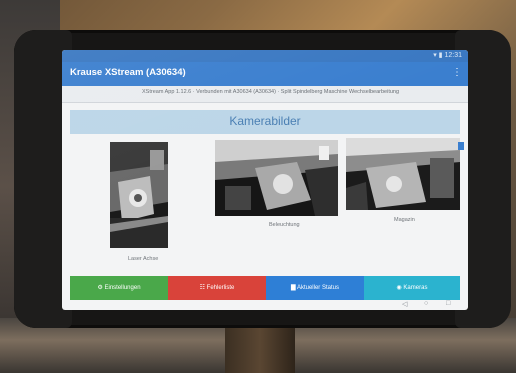  Describe the element at coordinates (284, 225) in the screenshot. I see `camera-caption: Beleuchtung` at that location.